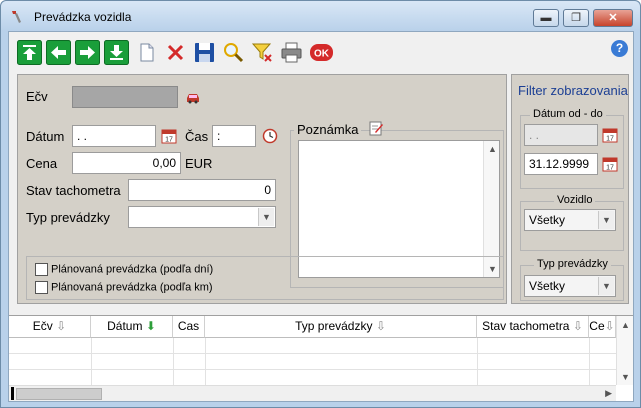 The height and width of the screenshot is (408, 641). I want to click on ok-button: OK, so click(321, 52).